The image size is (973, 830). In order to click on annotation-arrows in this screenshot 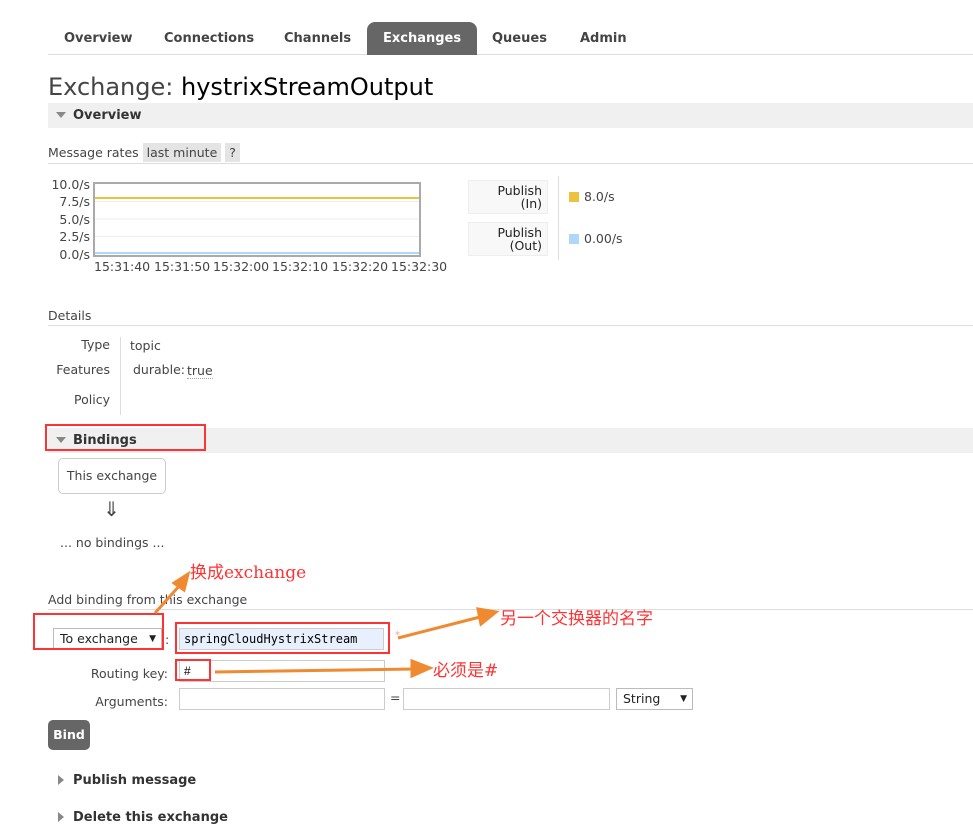, I will do `click(326, 624)`.